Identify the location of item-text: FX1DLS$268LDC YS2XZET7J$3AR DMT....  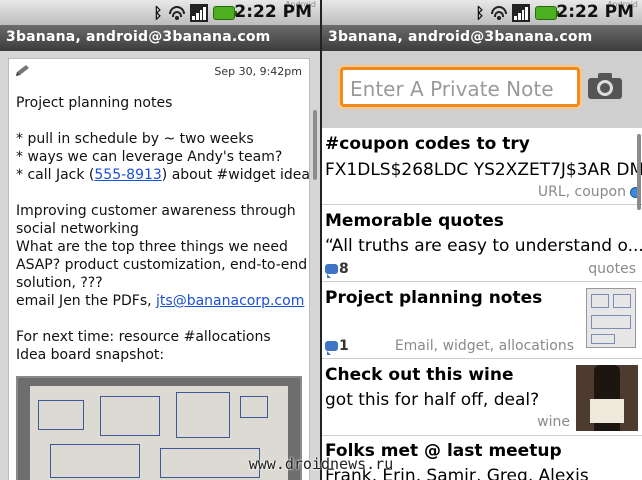
(483, 170).